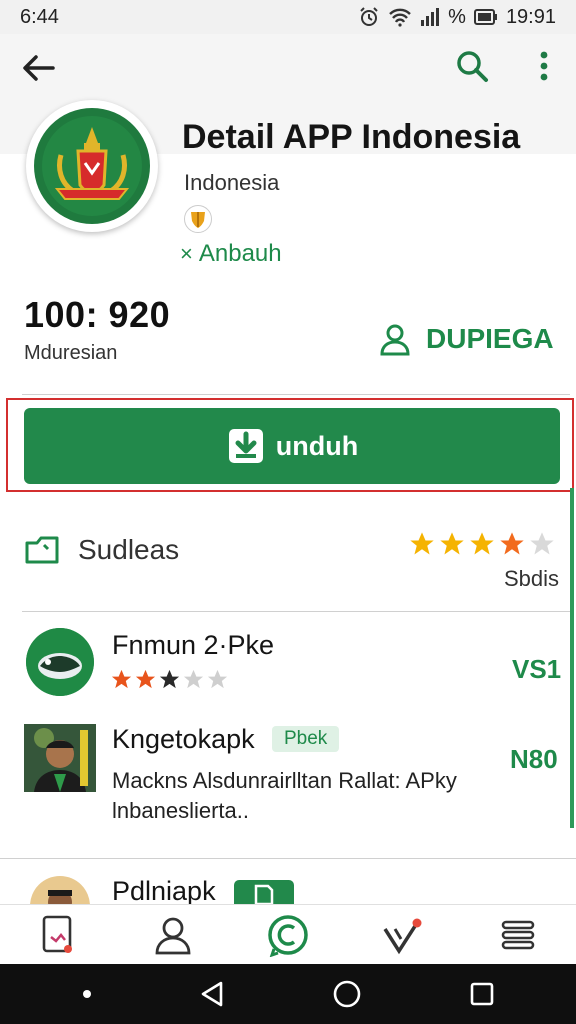 Image resolution: width=576 pixels, height=1024 pixels. I want to click on dot-icon, so click(87, 994).